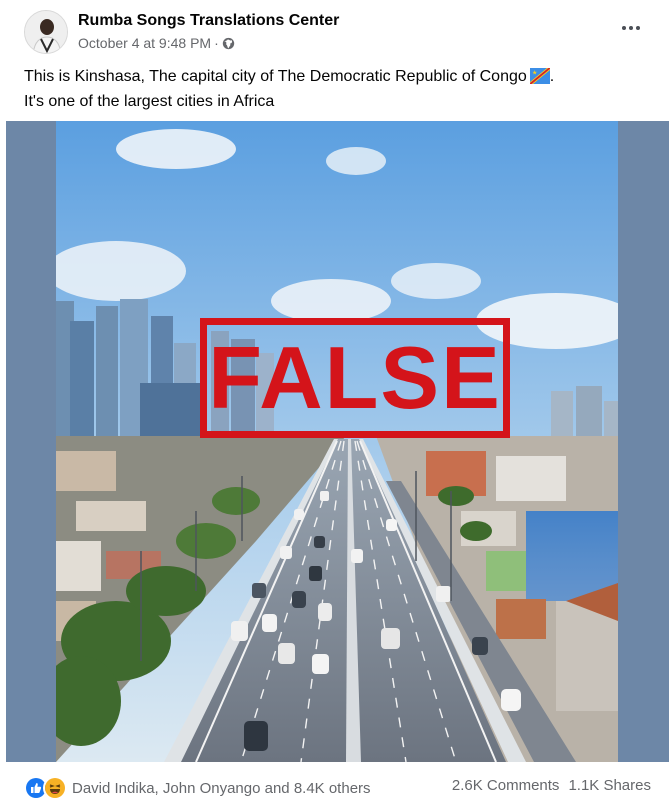  What do you see at coordinates (228, 43) in the screenshot?
I see `globe-icon` at bounding box center [228, 43].